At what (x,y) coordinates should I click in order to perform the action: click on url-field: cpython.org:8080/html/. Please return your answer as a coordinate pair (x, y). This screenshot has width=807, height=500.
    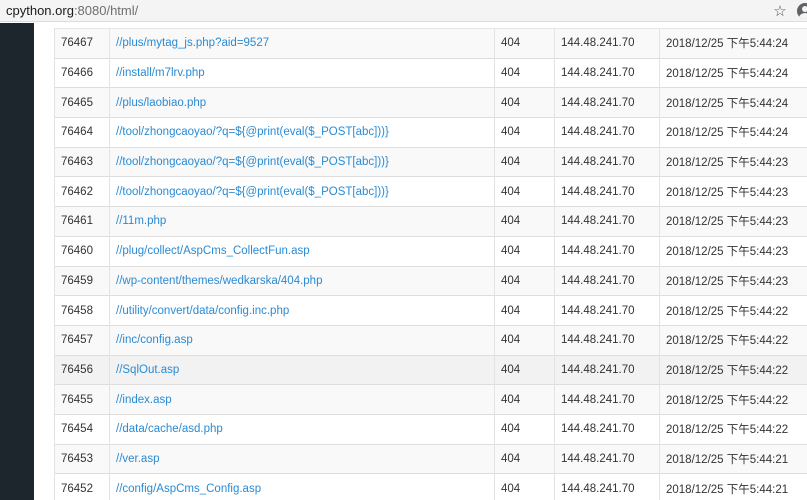
    Looking at the image, I should click on (384, 10).